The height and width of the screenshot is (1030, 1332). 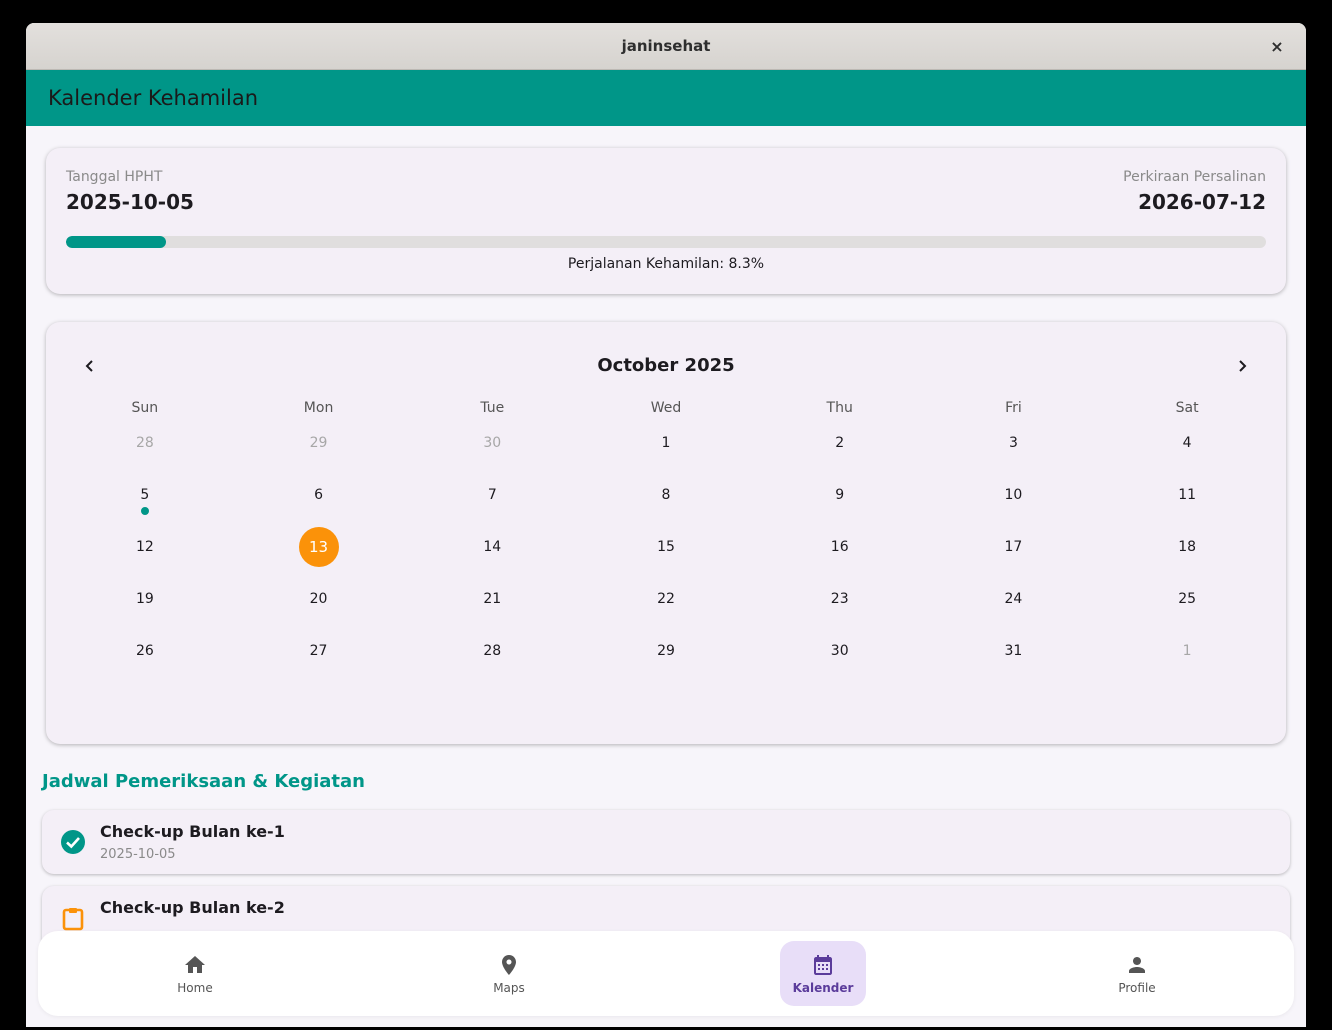 I want to click on nav-maps: Maps, so click(x=509, y=973).